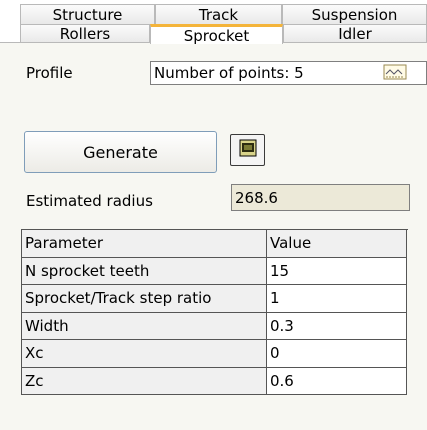 This screenshot has width=427, height=430. I want to click on value-cell: 0.3, so click(337, 326).